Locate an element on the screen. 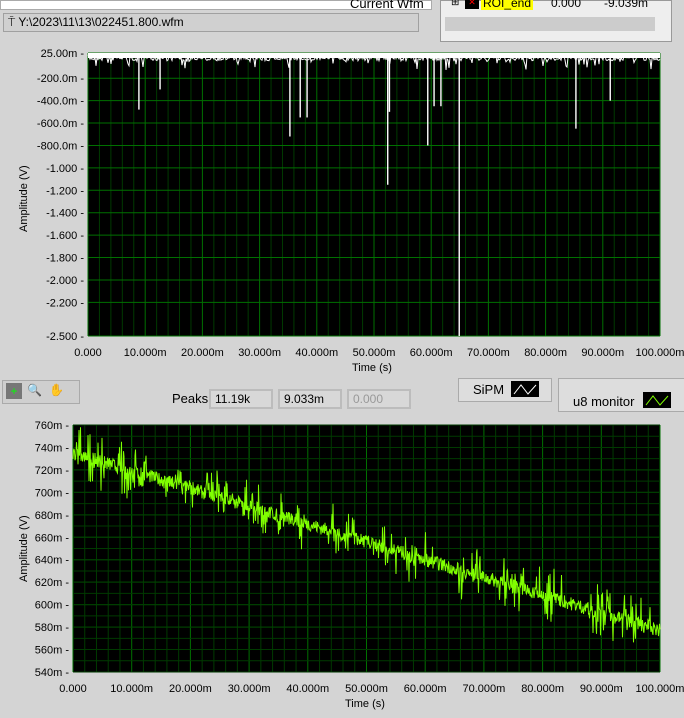  y-tick-label: -1.600 - is located at coordinates (65, 236).